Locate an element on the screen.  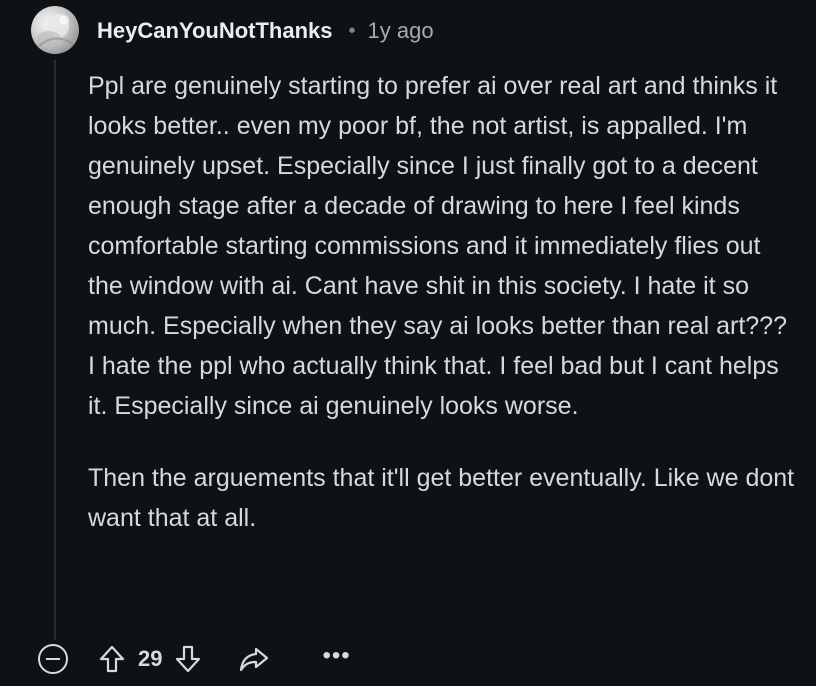
avatar-image is located at coordinates (55, 30).